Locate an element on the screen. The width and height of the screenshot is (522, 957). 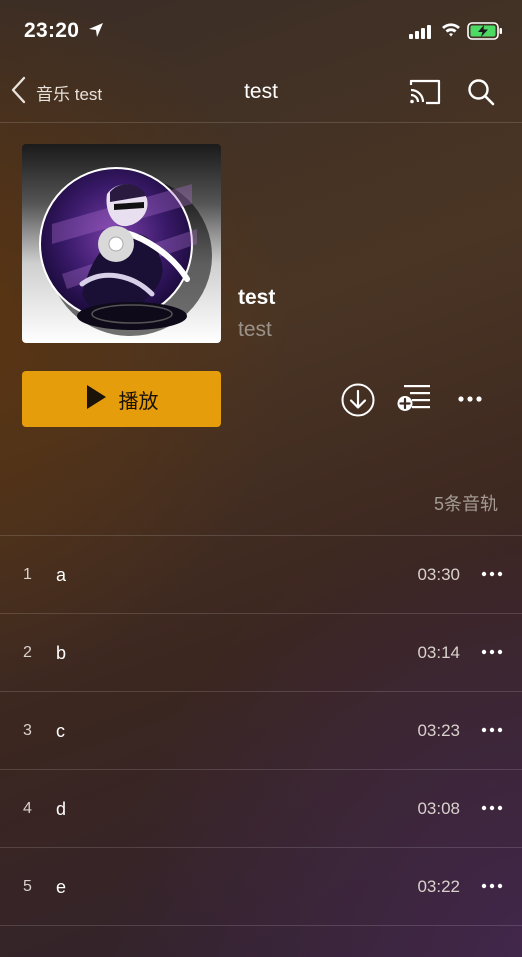
track-duration: 03:23 is located at coordinates (438, 730).